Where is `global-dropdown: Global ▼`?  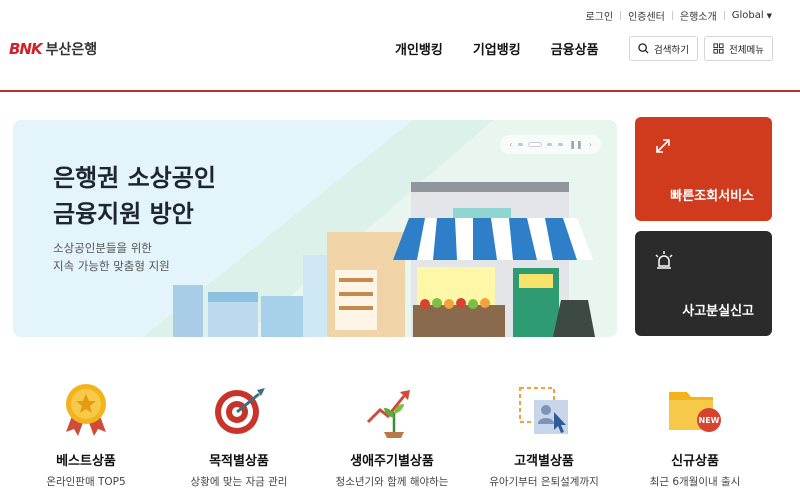
global-dropdown: Global ▼ is located at coordinates (752, 15).